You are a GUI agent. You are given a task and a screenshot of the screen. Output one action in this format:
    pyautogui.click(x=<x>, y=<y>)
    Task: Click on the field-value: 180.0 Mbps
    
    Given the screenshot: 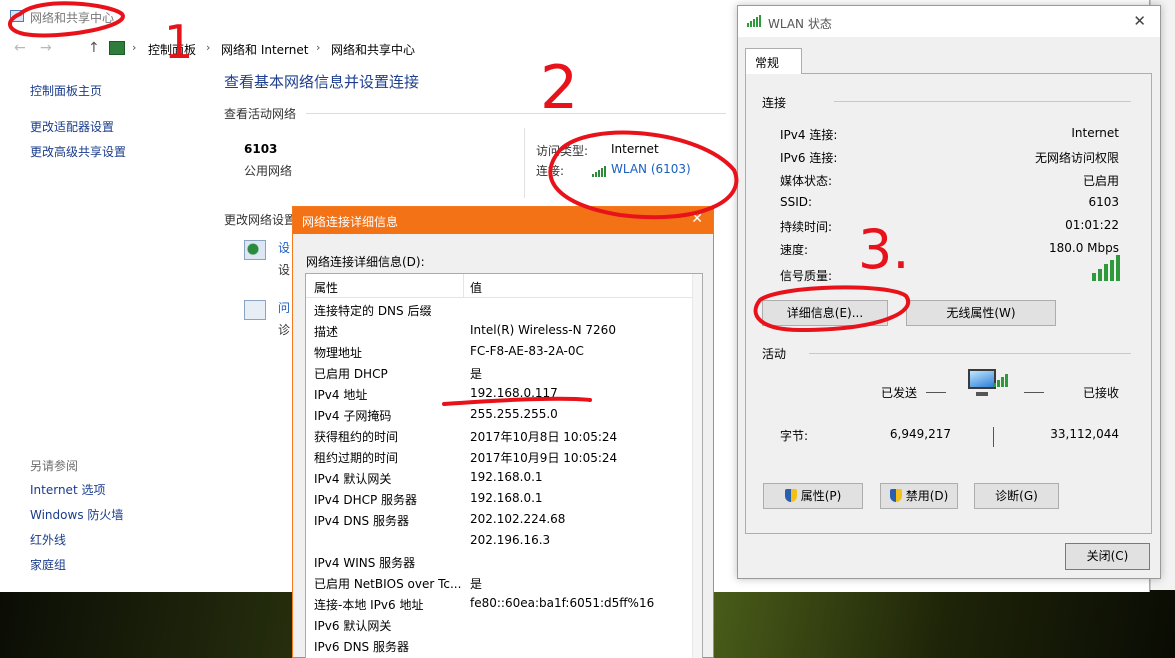 What is the action you would take?
    pyautogui.click(x=1083, y=248)
    